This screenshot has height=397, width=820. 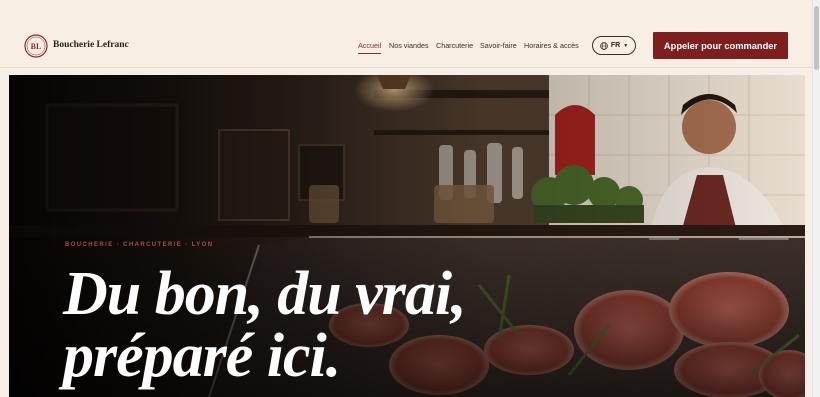 I want to click on globe-icon, so click(x=604, y=45).